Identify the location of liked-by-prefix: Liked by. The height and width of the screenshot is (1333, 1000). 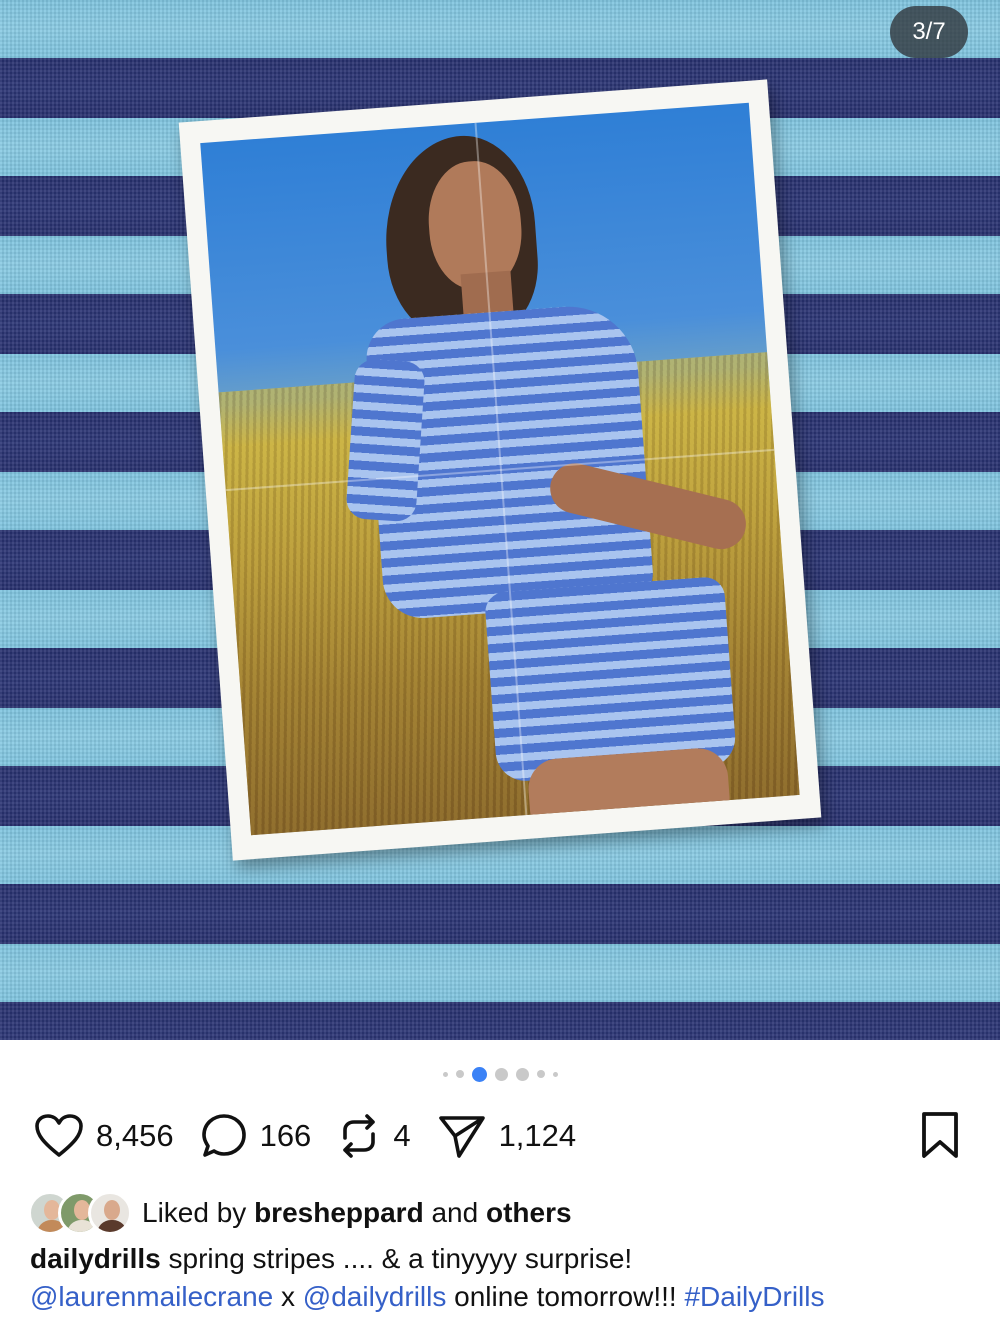
(194, 1212).